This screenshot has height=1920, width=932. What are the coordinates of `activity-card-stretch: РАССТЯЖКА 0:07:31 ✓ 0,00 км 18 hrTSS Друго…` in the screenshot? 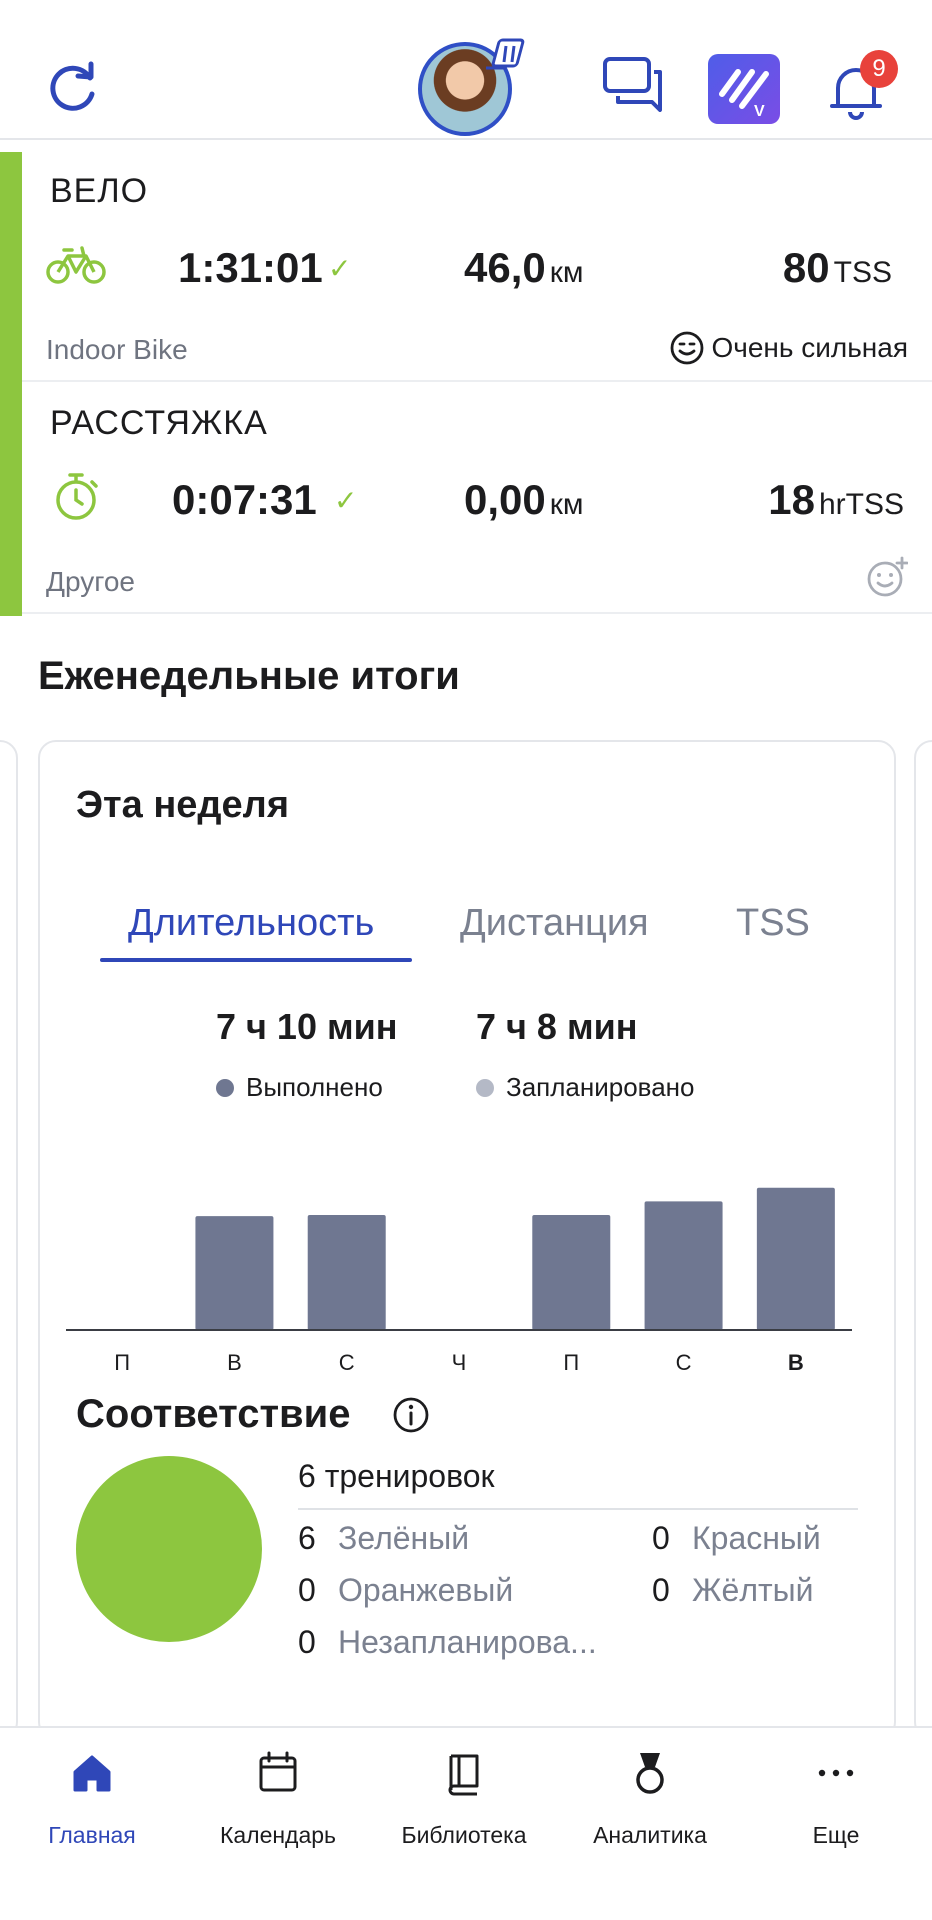 It's located at (477, 499).